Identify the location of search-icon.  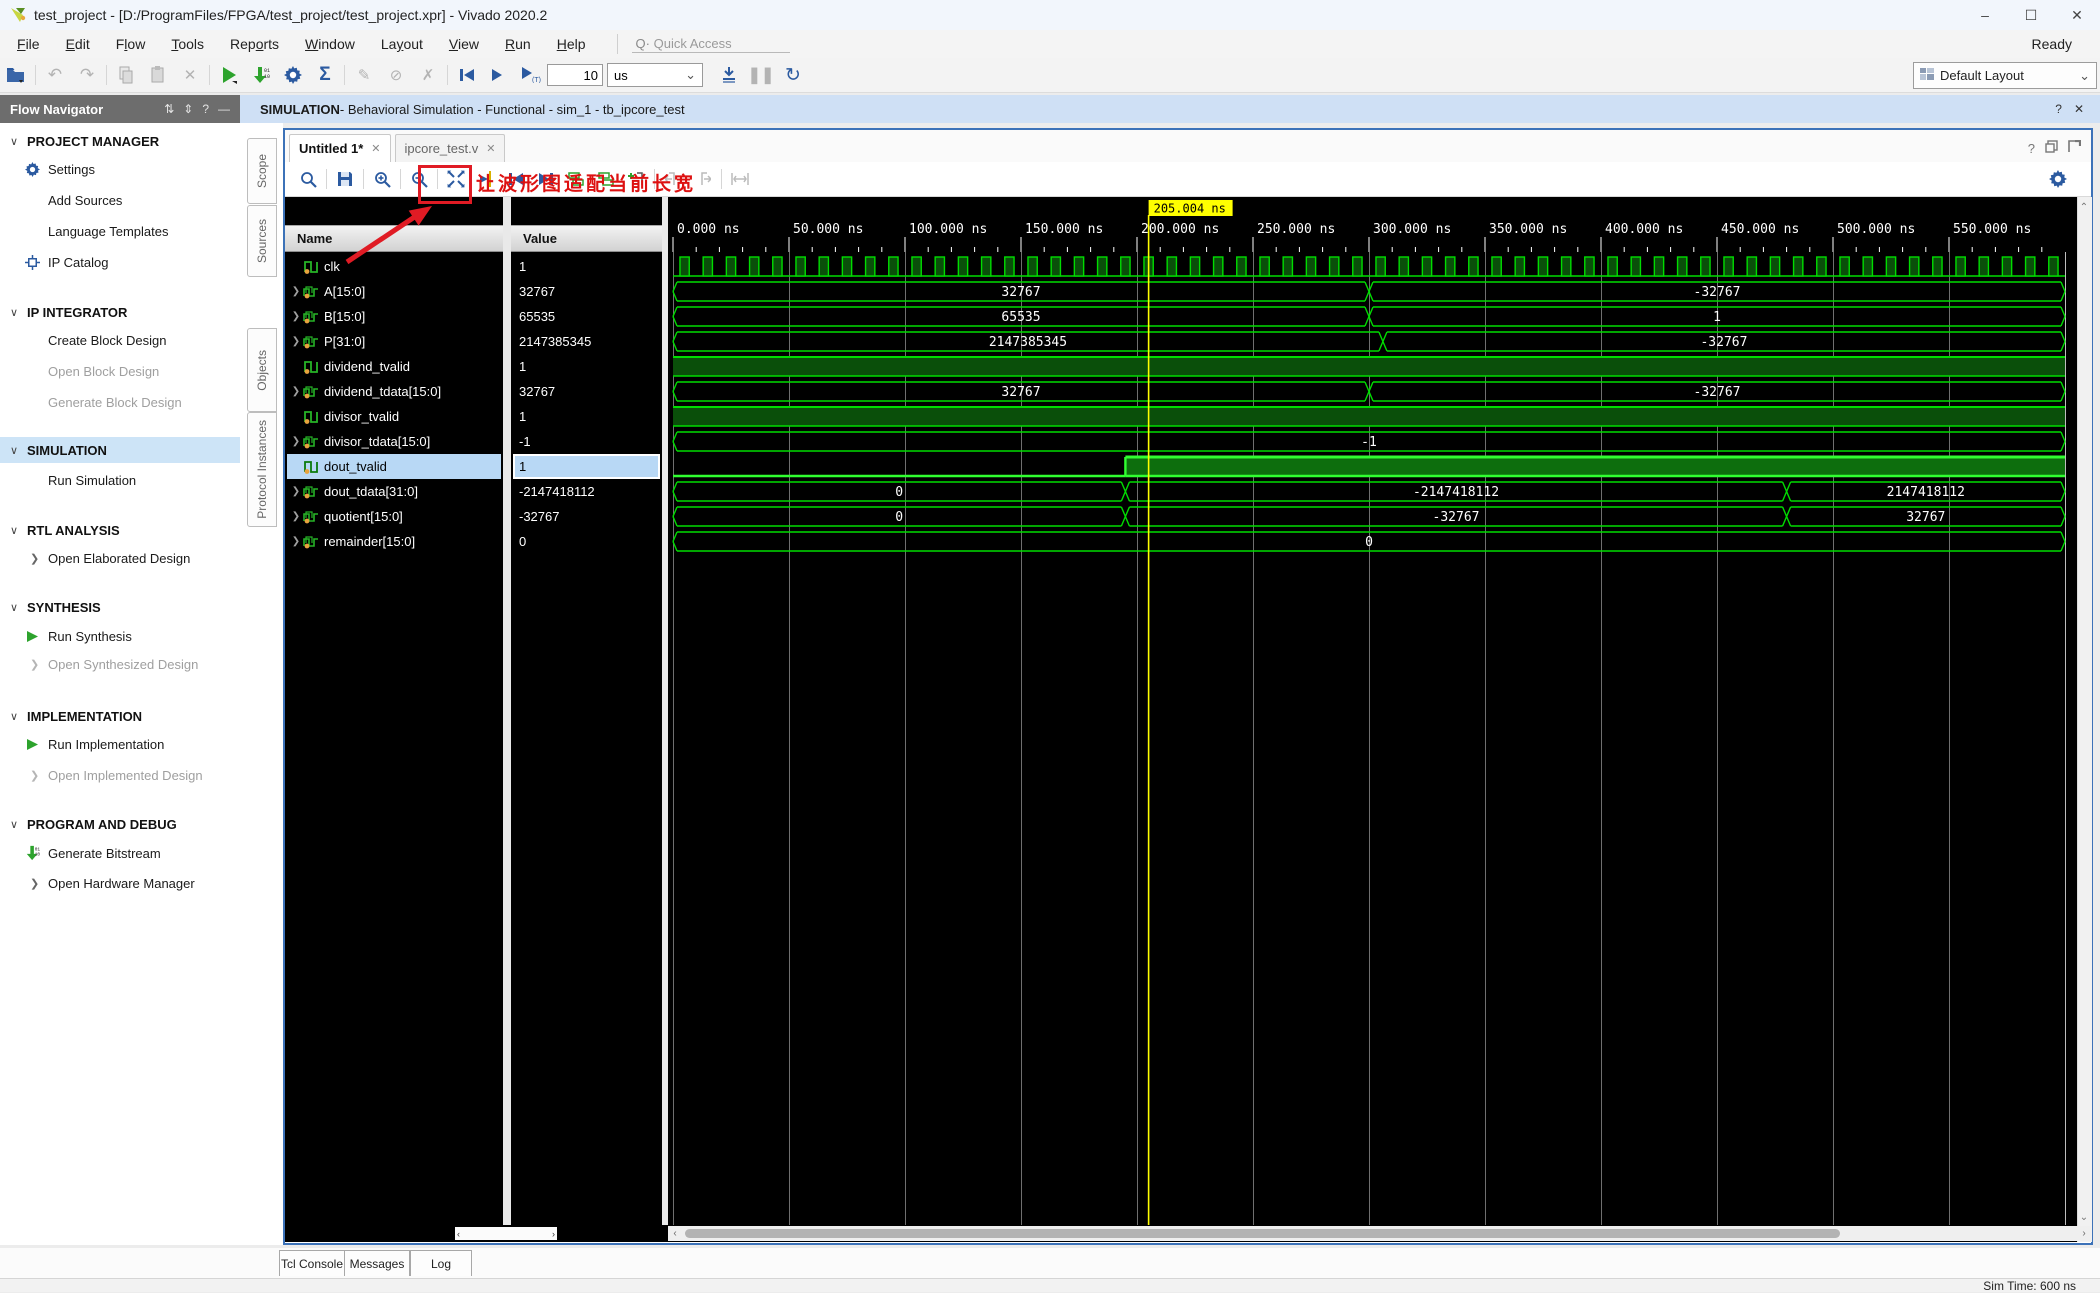
(308, 179).